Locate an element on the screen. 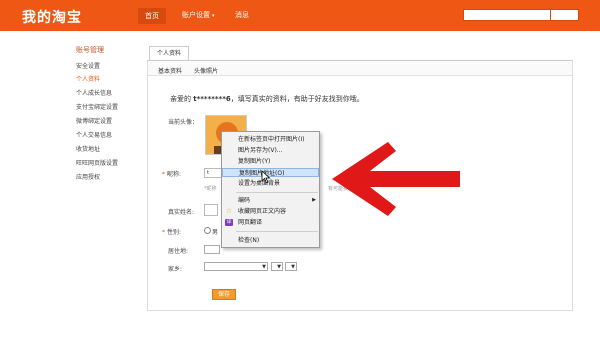  my-taobao-logo: 我的淘宝 is located at coordinates (52, 17).